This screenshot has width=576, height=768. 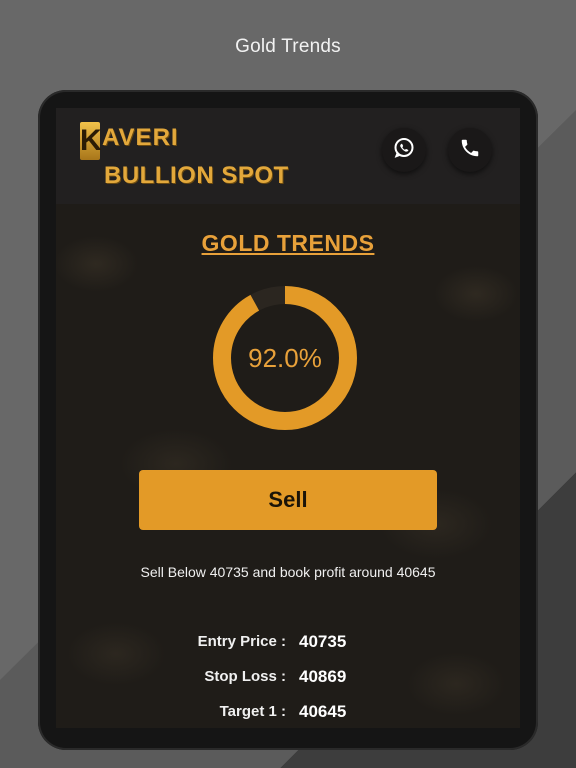 I want to click on progress-ring: 92.0%, so click(x=285, y=358).